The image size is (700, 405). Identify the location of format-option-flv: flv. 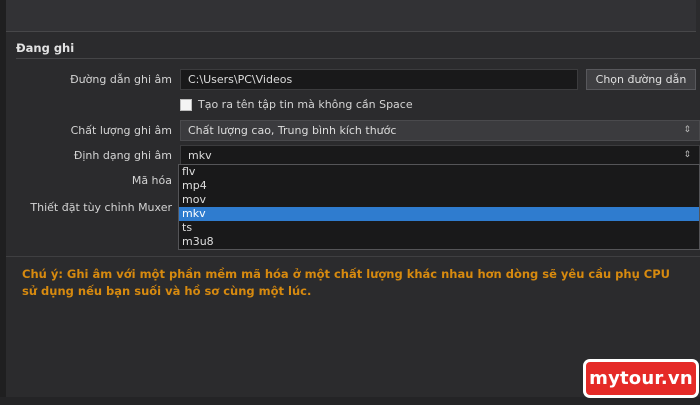
(439, 172).